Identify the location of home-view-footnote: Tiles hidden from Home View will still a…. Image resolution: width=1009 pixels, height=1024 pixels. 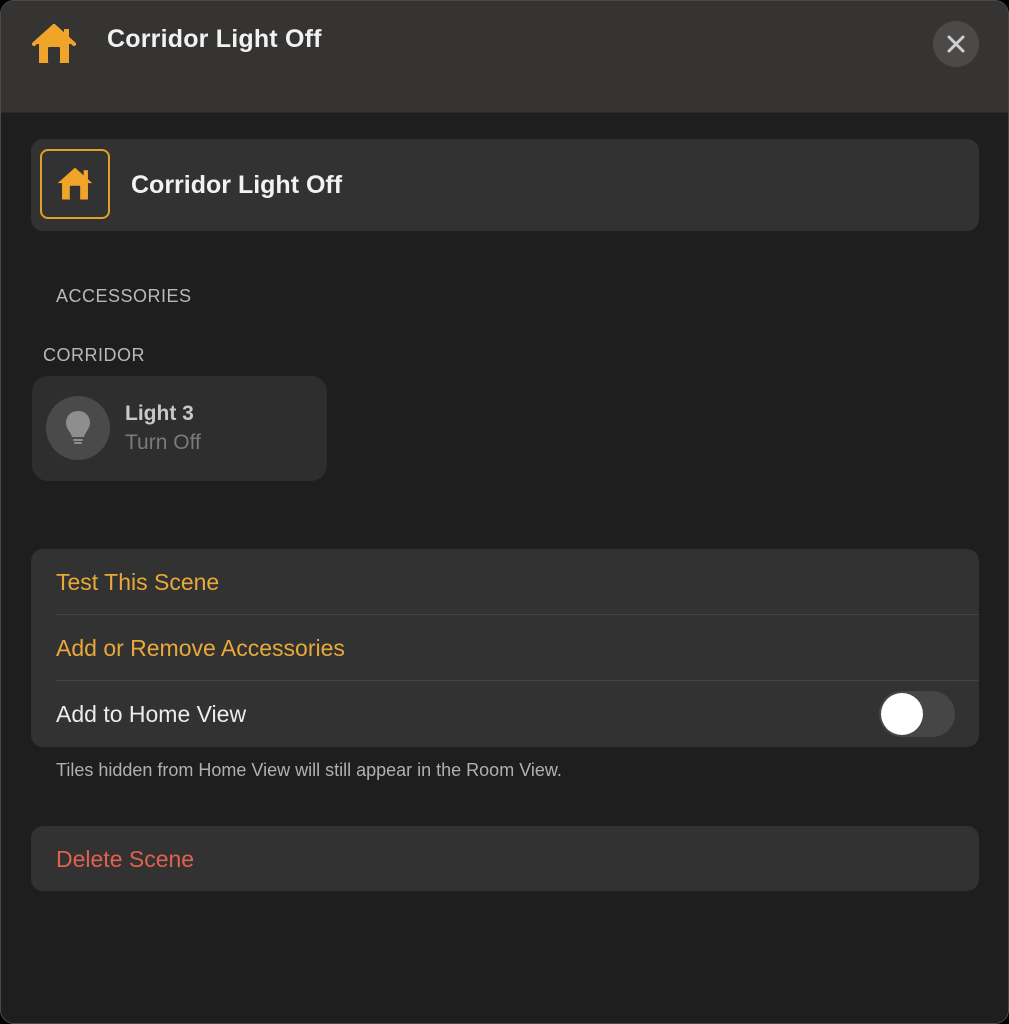
(309, 770).